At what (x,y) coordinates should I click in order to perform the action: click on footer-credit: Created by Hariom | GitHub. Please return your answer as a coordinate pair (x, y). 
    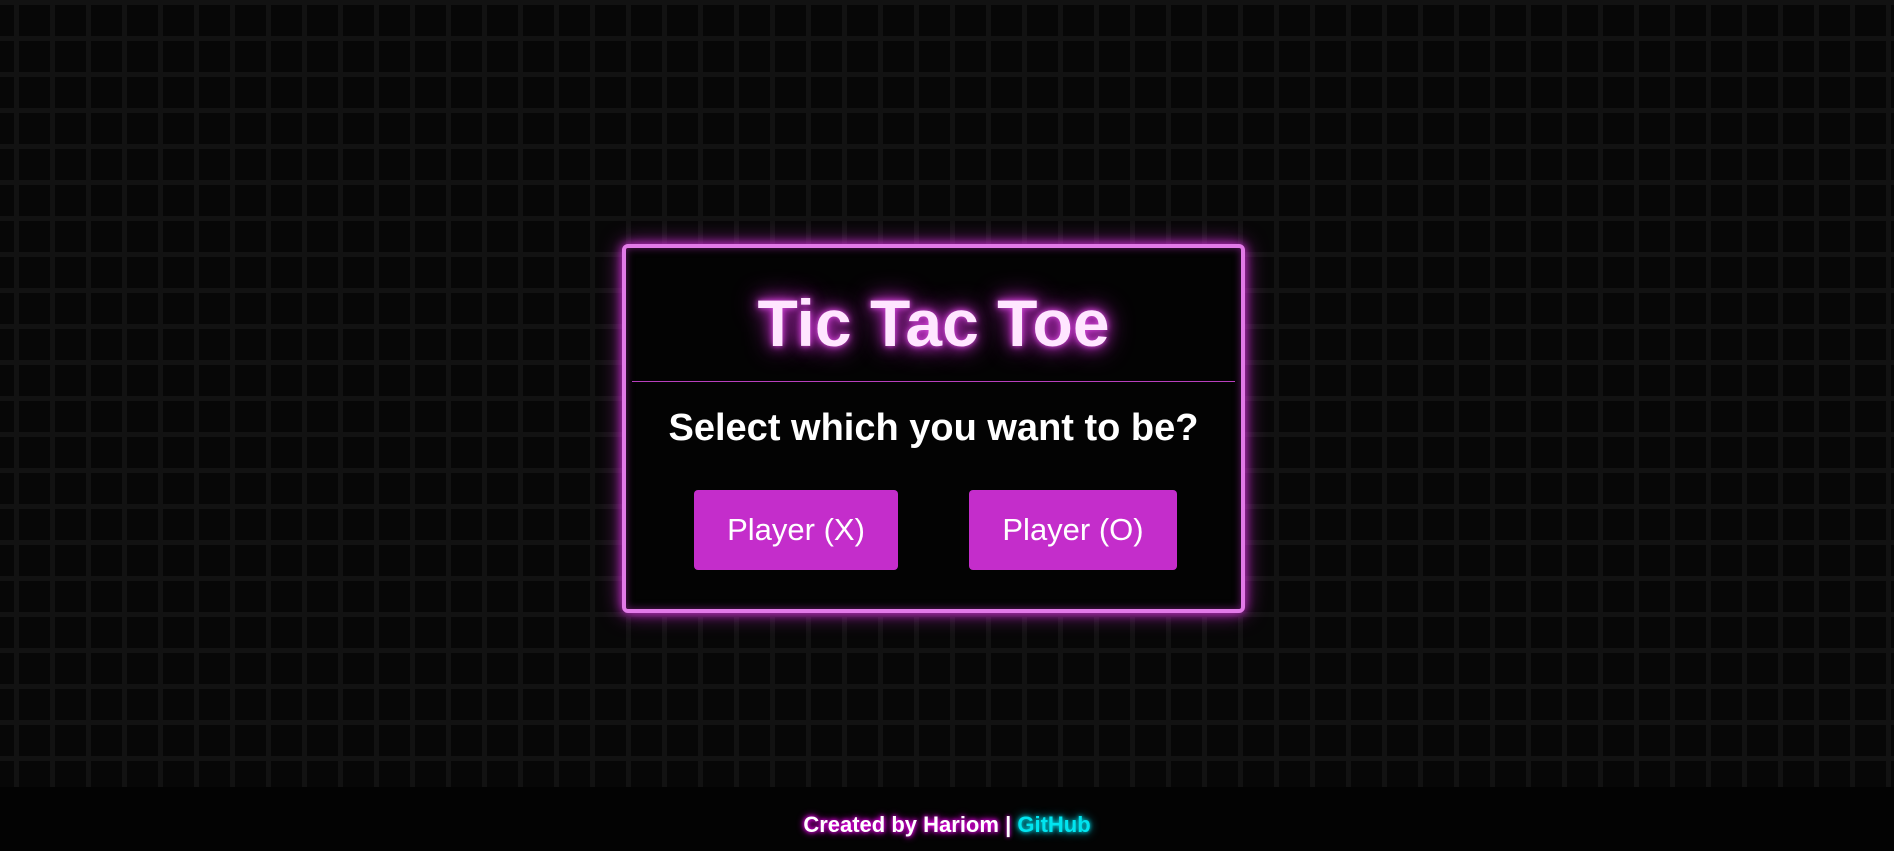
    Looking at the image, I should click on (947, 825).